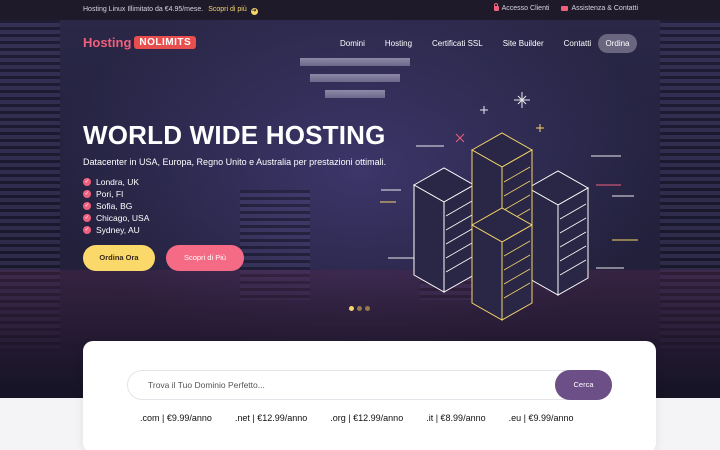 The image size is (720, 450). I want to click on nav-item-domini: Domini, so click(352, 43).